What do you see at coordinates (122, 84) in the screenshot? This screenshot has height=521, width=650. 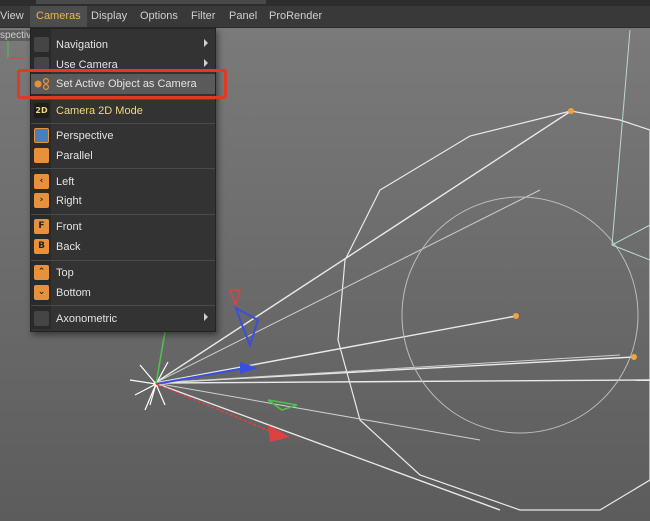 I see `annotation-highlight-box` at bounding box center [122, 84].